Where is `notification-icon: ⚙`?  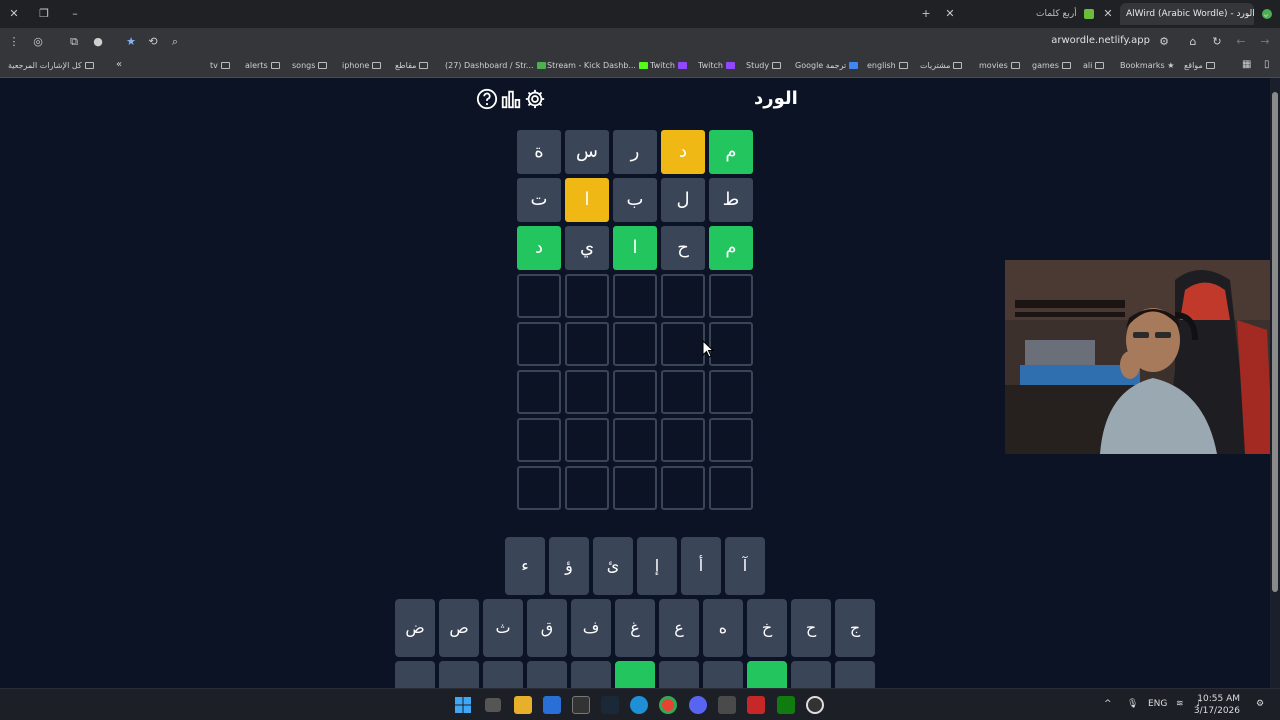
notification-icon: ⚙ is located at coordinates (1260, 704).